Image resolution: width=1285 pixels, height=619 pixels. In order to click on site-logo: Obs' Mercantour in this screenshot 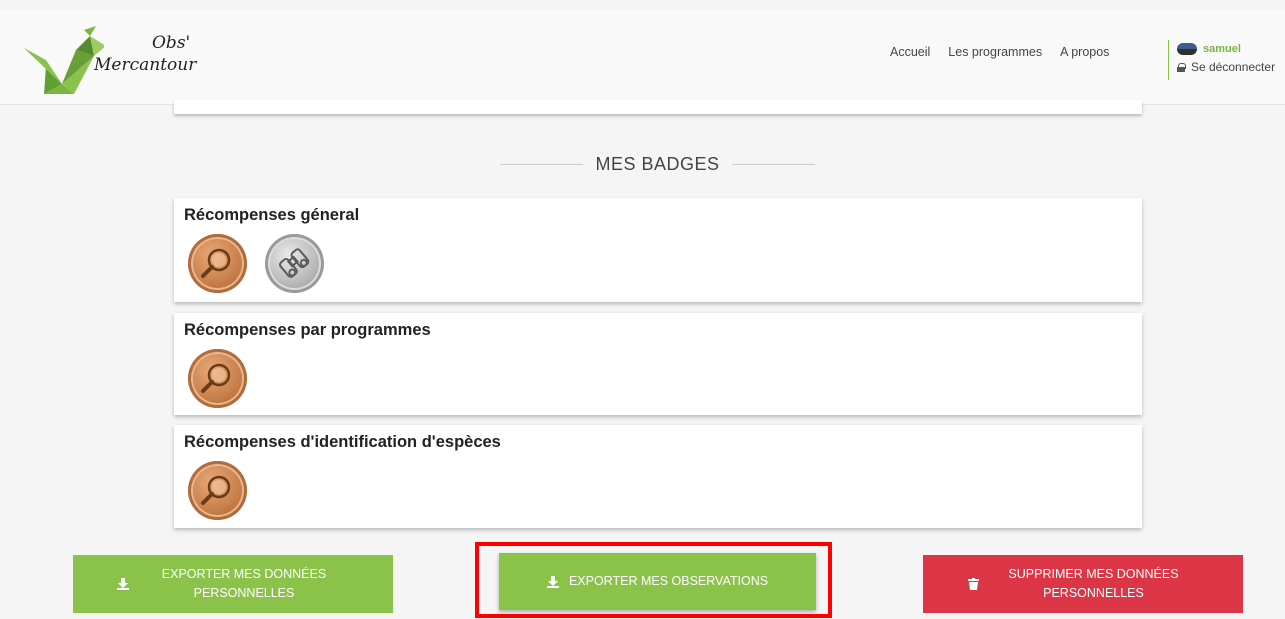, I will do `click(110, 61)`.